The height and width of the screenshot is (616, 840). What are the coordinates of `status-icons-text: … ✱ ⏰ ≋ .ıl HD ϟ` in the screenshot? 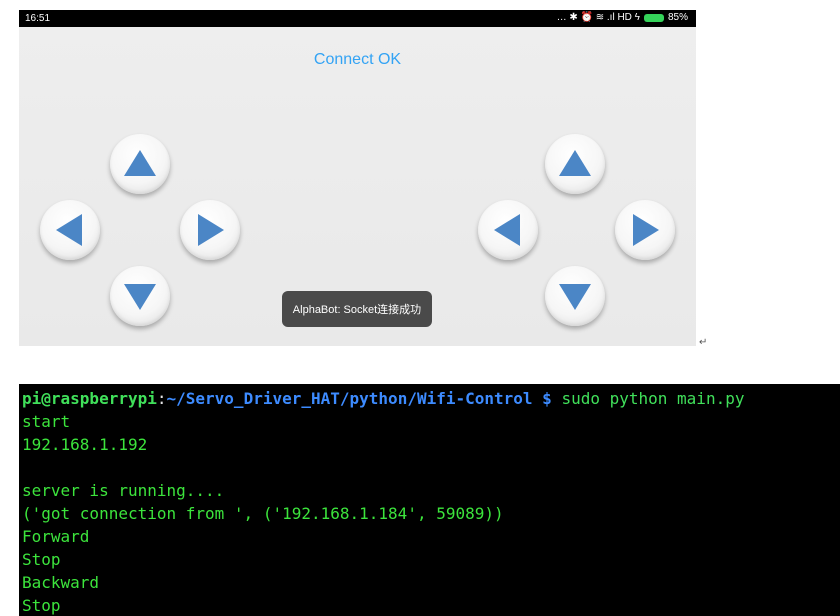 It's located at (598, 17).